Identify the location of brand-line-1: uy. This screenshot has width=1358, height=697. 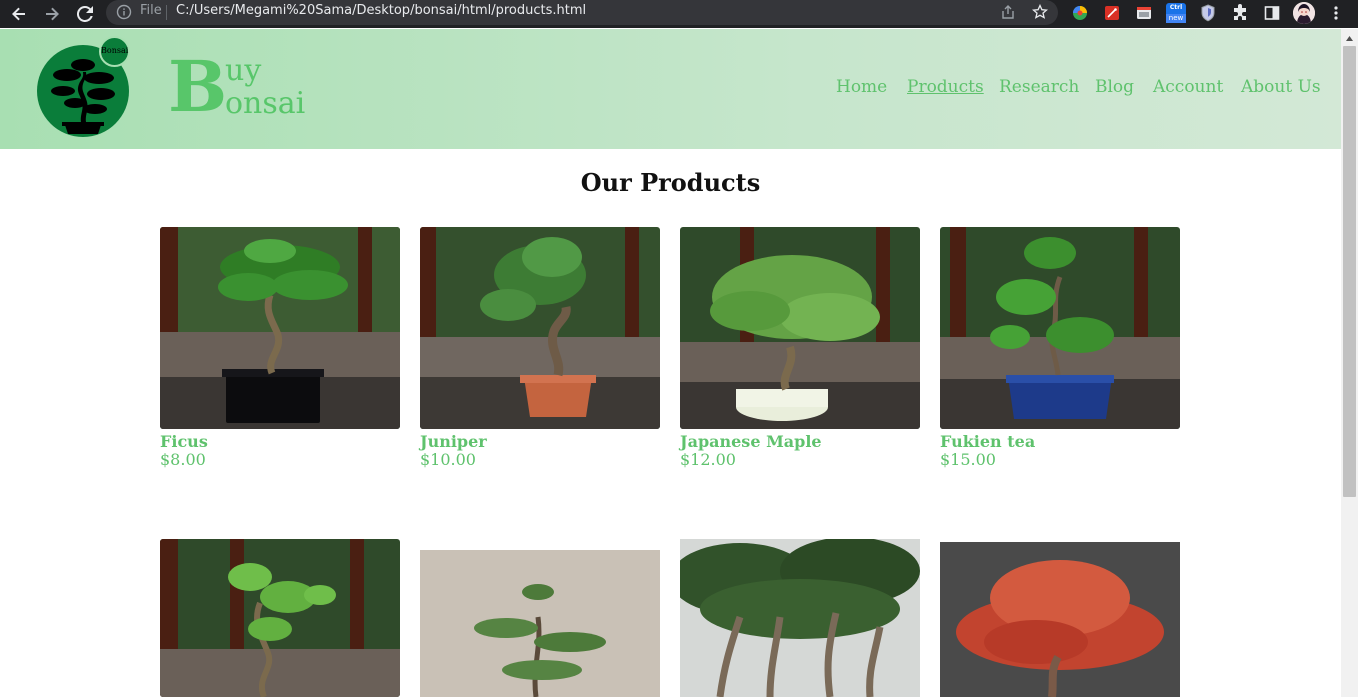
(243, 70).